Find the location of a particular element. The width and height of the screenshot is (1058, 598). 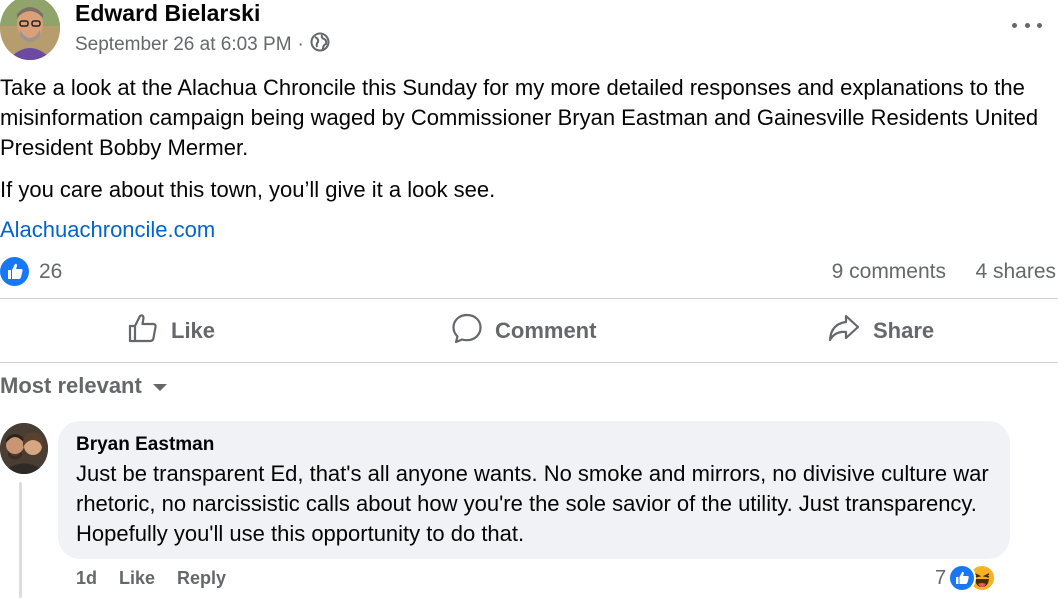

more-dots-icon is located at coordinates (1014, 25).